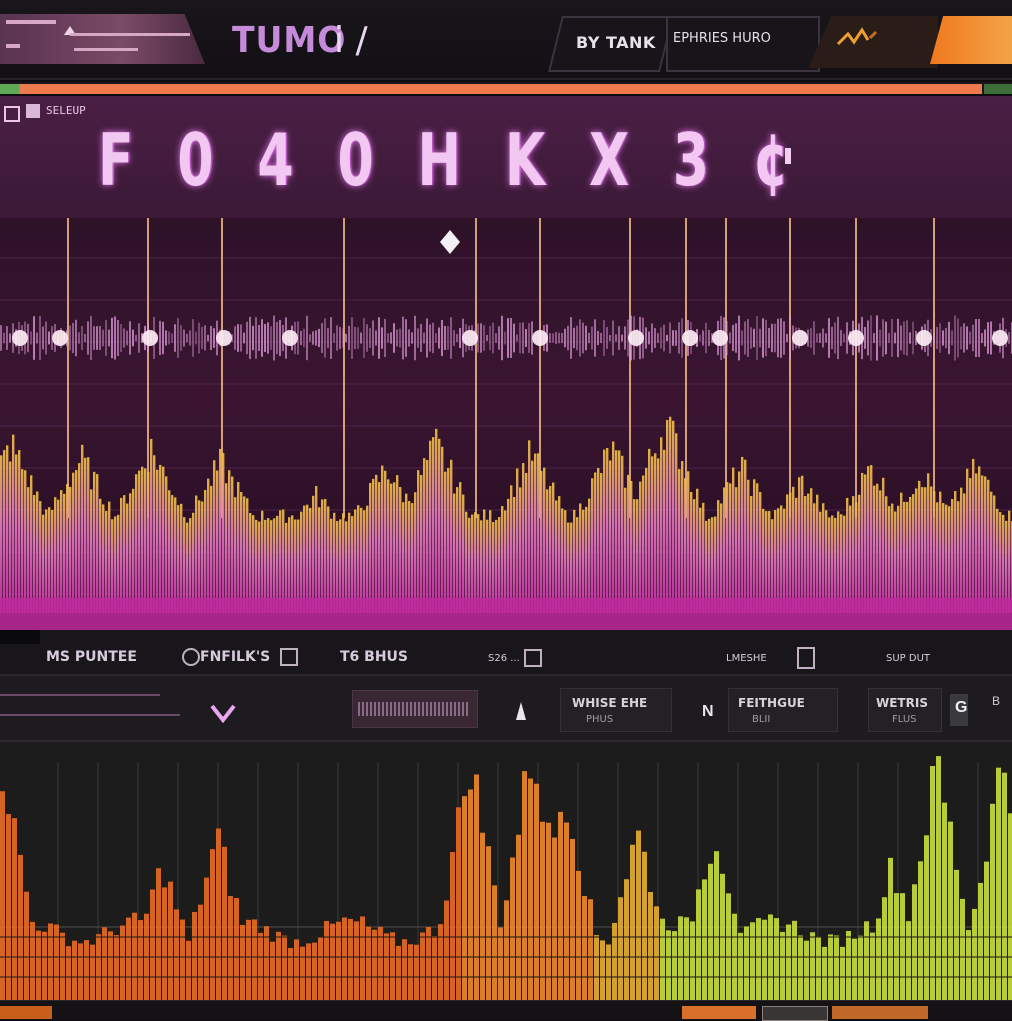 The width and height of the screenshot is (1012, 1021). Describe the element at coordinates (908, 658) in the screenshot. I see `footer-item-6: SUP DUT` at that location.